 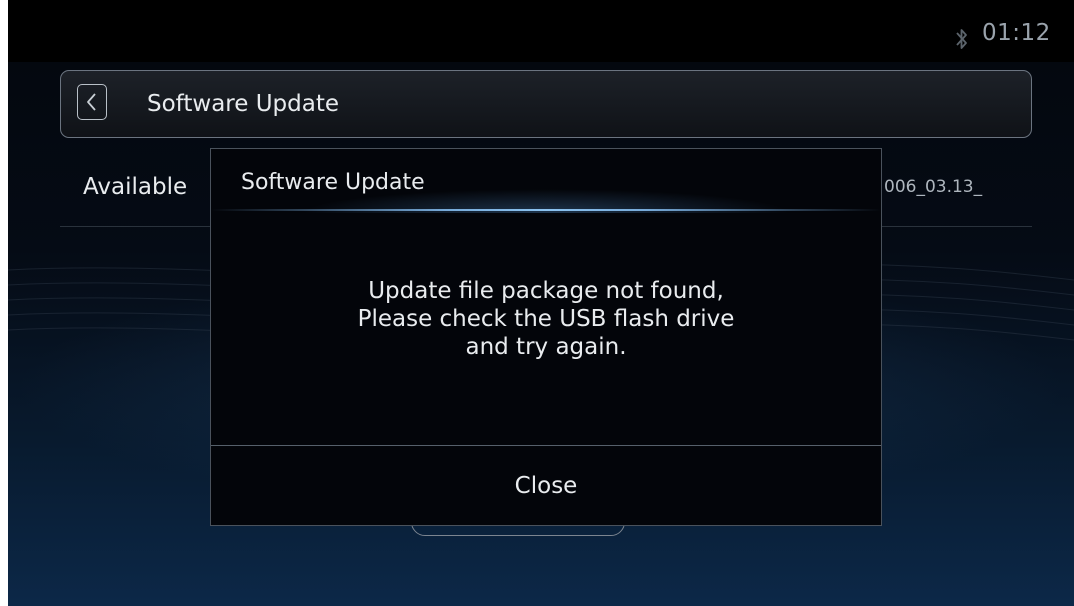 What do you see at coordinates (933, 187) in the screenshot?
I see `available-version-value: 006_03.13_` at bounding box center [933, 187].